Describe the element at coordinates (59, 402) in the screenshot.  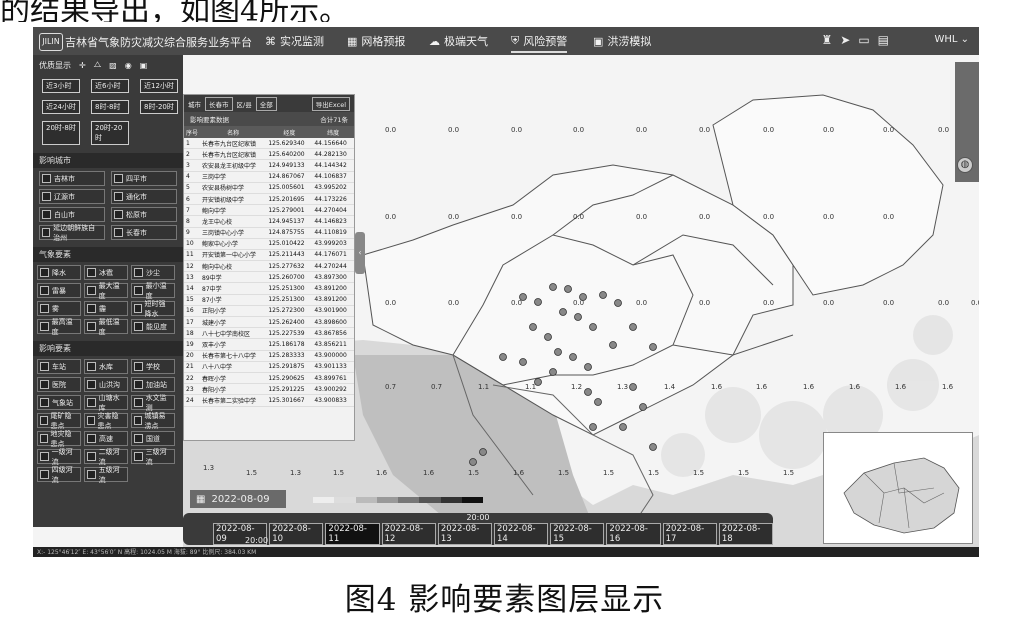
I see `impact-checkbox: 气象站` at that location.